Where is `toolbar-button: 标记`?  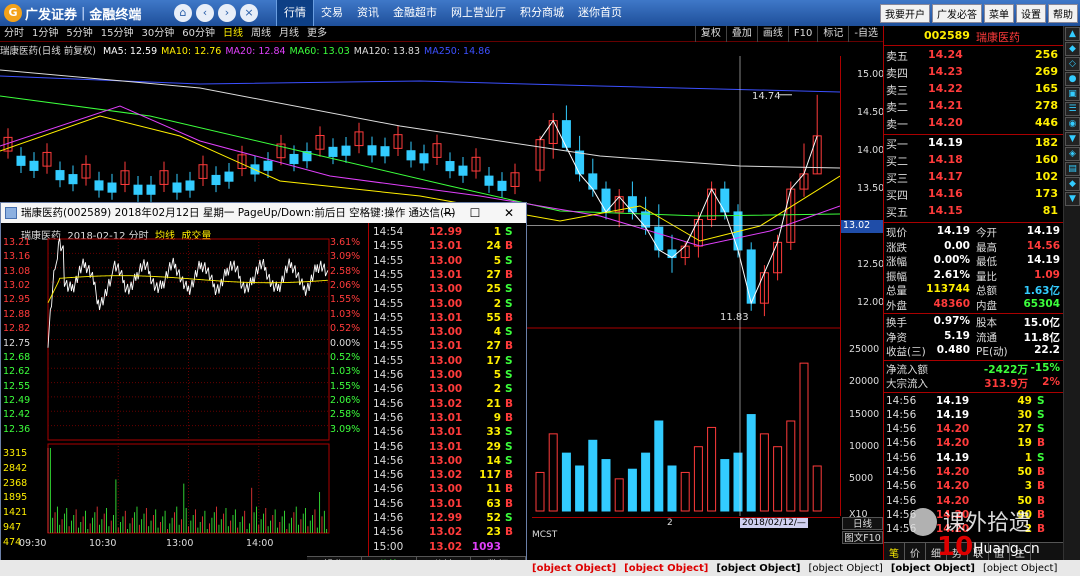
toolbar-button: 标记 is located at coordinates (832, 34).